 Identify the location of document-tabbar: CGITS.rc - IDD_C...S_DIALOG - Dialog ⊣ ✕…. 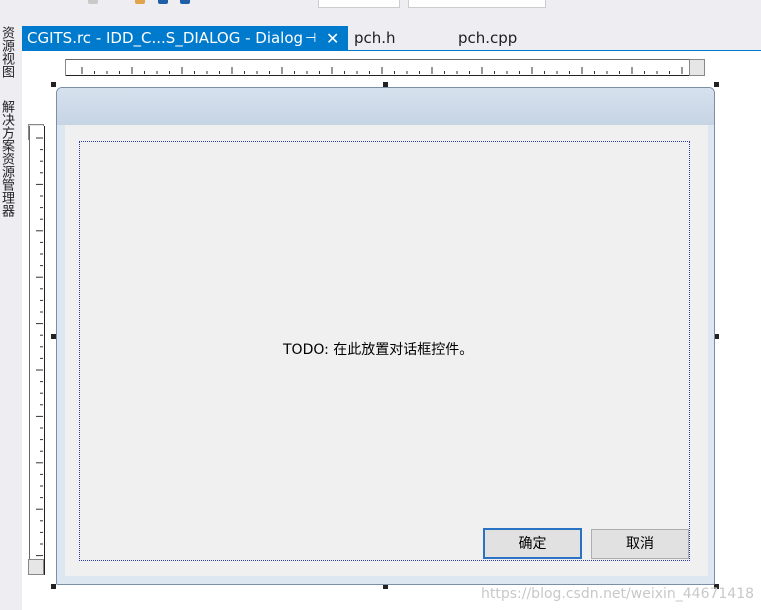
(391, 39).